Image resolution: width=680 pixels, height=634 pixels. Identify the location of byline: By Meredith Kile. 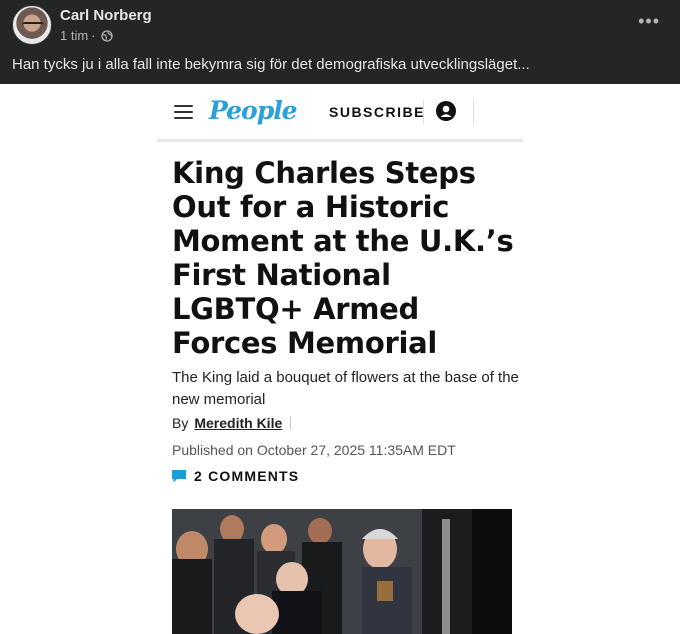
(232, 423).